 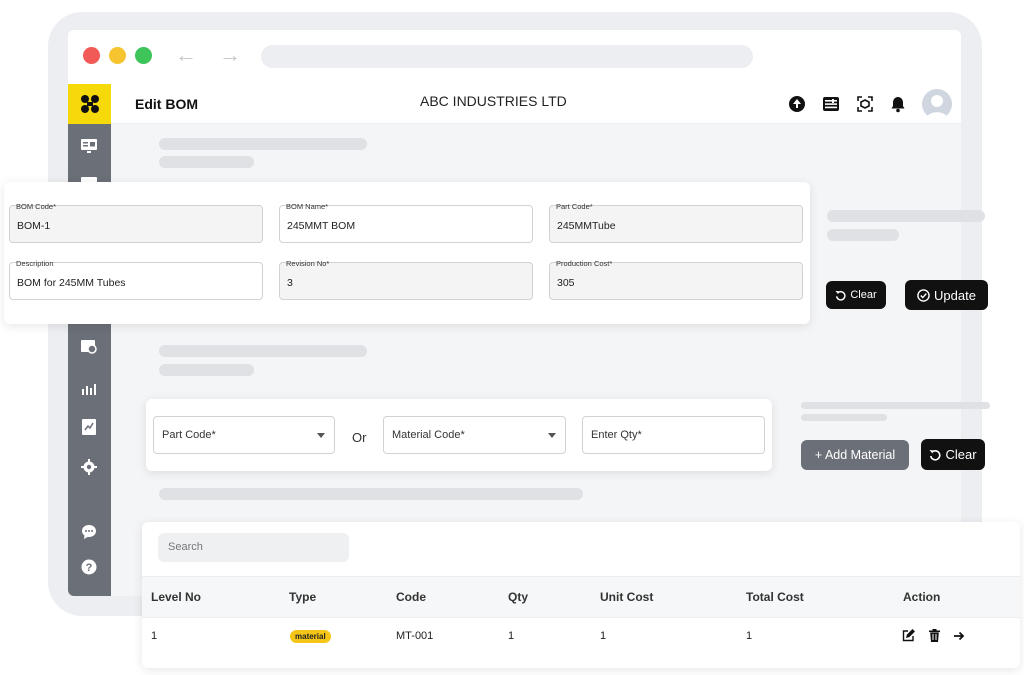 What do you see at coordinates (584, 263) in the screenshot?
I see `production-cost-label: Production Cost*` at bounding box center [584, 263].